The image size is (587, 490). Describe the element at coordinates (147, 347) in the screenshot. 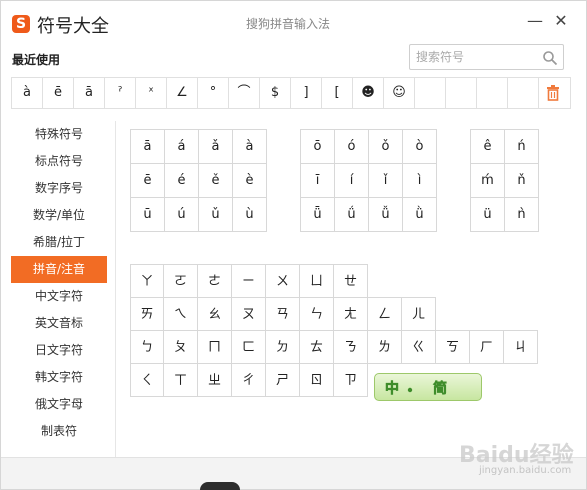

I see `bopomofo-symbol-cell: ㄅ` at that location.